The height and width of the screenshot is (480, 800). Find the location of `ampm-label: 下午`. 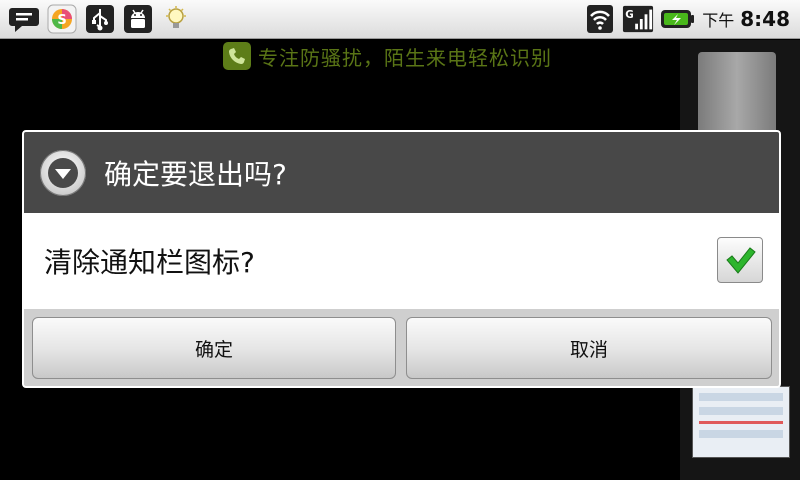

ampm-label: 下午 is located at coordinates (718, 20).